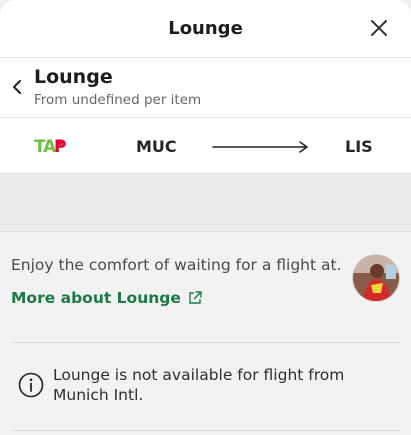 Image resolution: width=411 pixels, height=435 pixels. I want to click on modal-header: Lounge, so click(205, 29).